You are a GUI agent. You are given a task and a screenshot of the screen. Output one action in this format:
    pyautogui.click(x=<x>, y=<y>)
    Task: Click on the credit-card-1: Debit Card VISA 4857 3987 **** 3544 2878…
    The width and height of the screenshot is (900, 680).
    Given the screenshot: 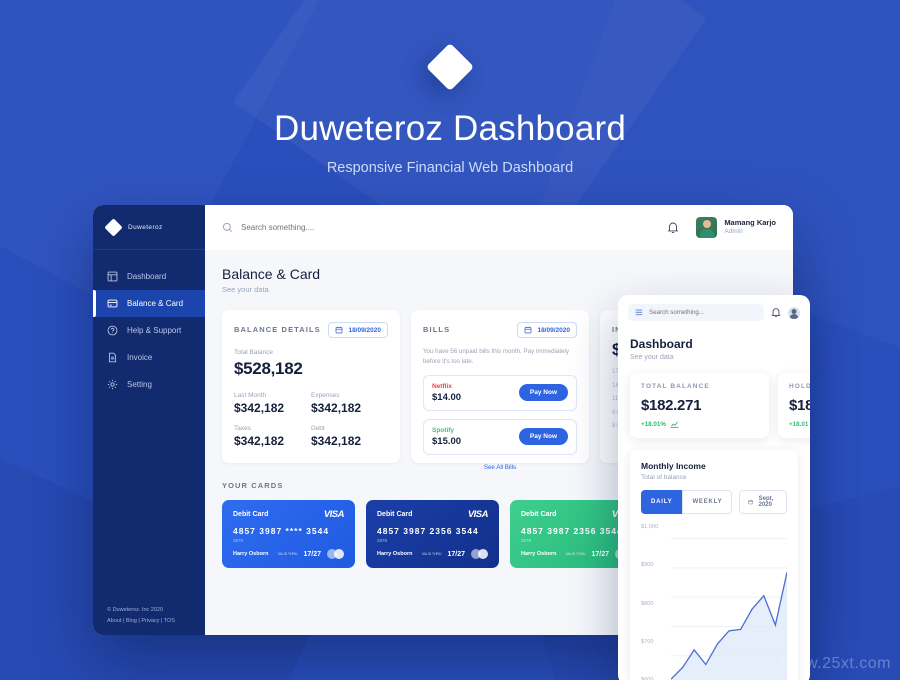 What is the action you would take?
    pyautogui.click(x=288, y=534)
    